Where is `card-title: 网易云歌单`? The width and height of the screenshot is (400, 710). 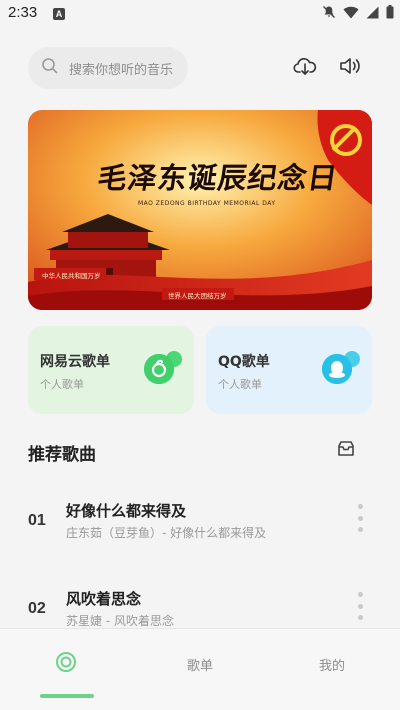
card-title: 网易云歌单 is located at coordinates (75, 362).